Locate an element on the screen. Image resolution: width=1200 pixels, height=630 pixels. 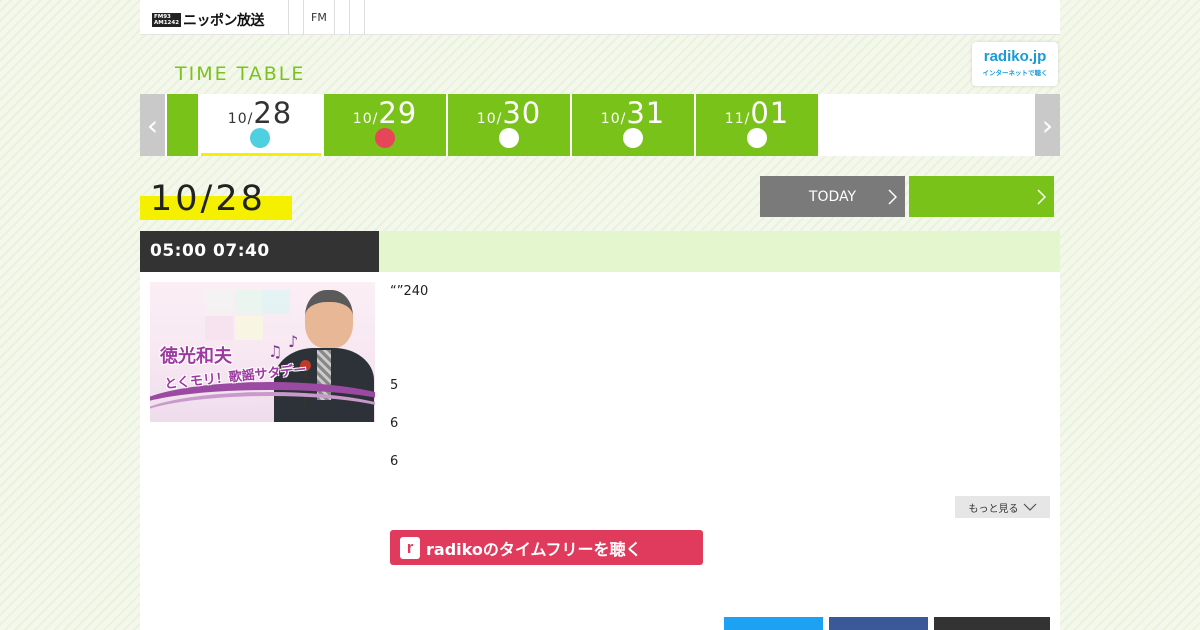
radiko-icon: r is located at coordinates (410, 547).